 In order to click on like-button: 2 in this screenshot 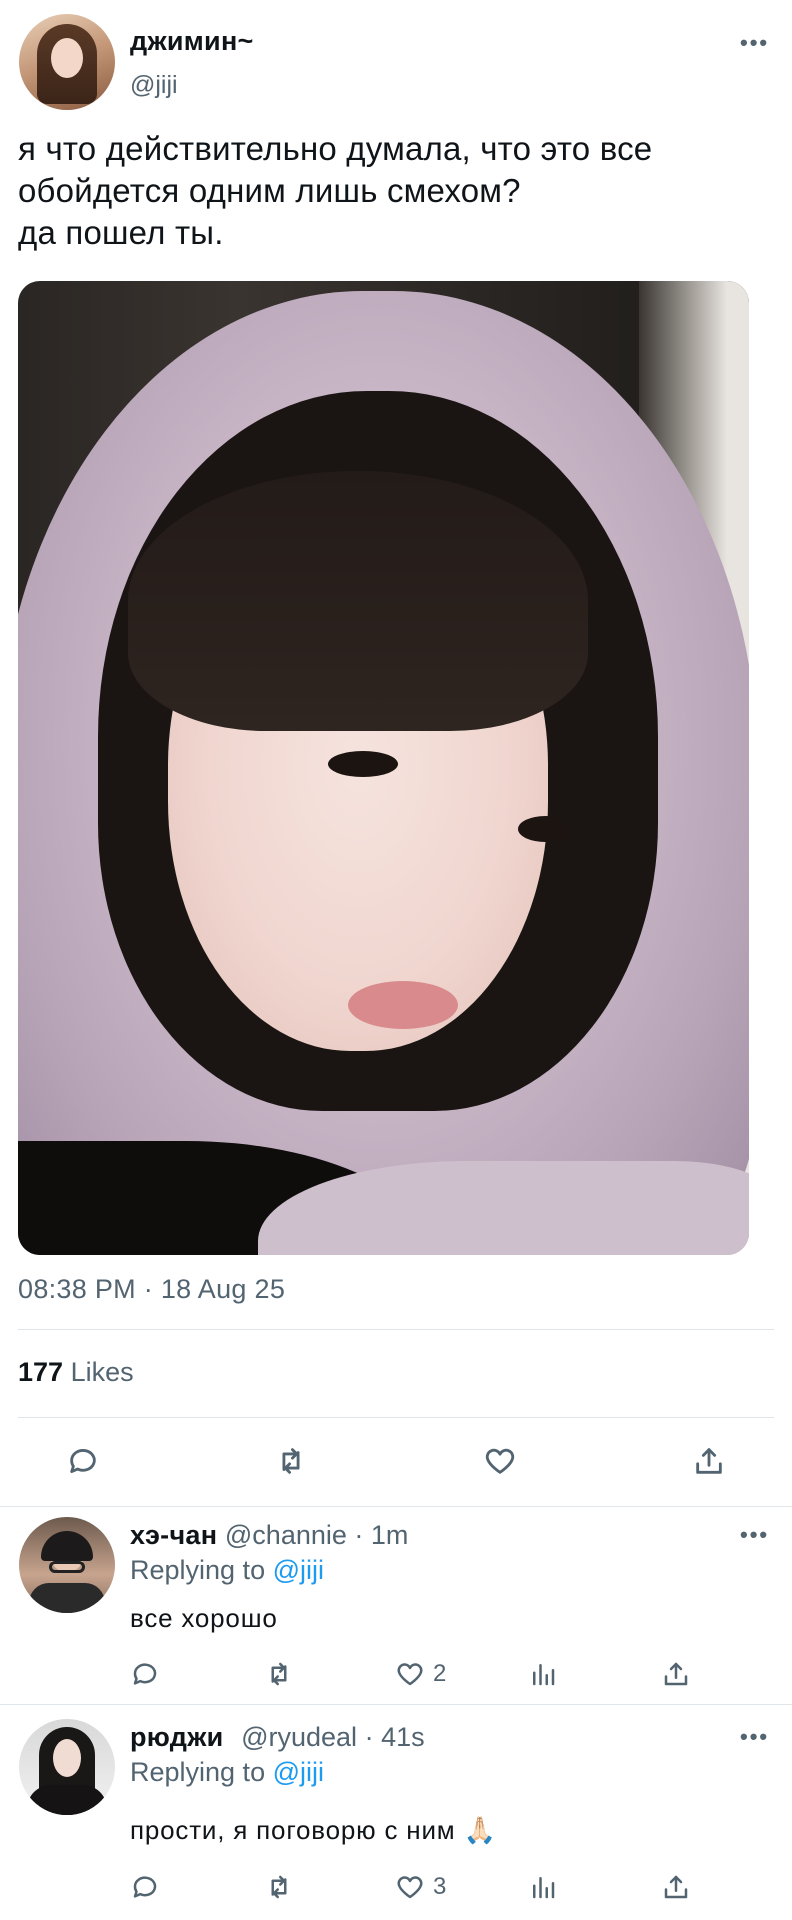, I will do `click(420, 1674)`.